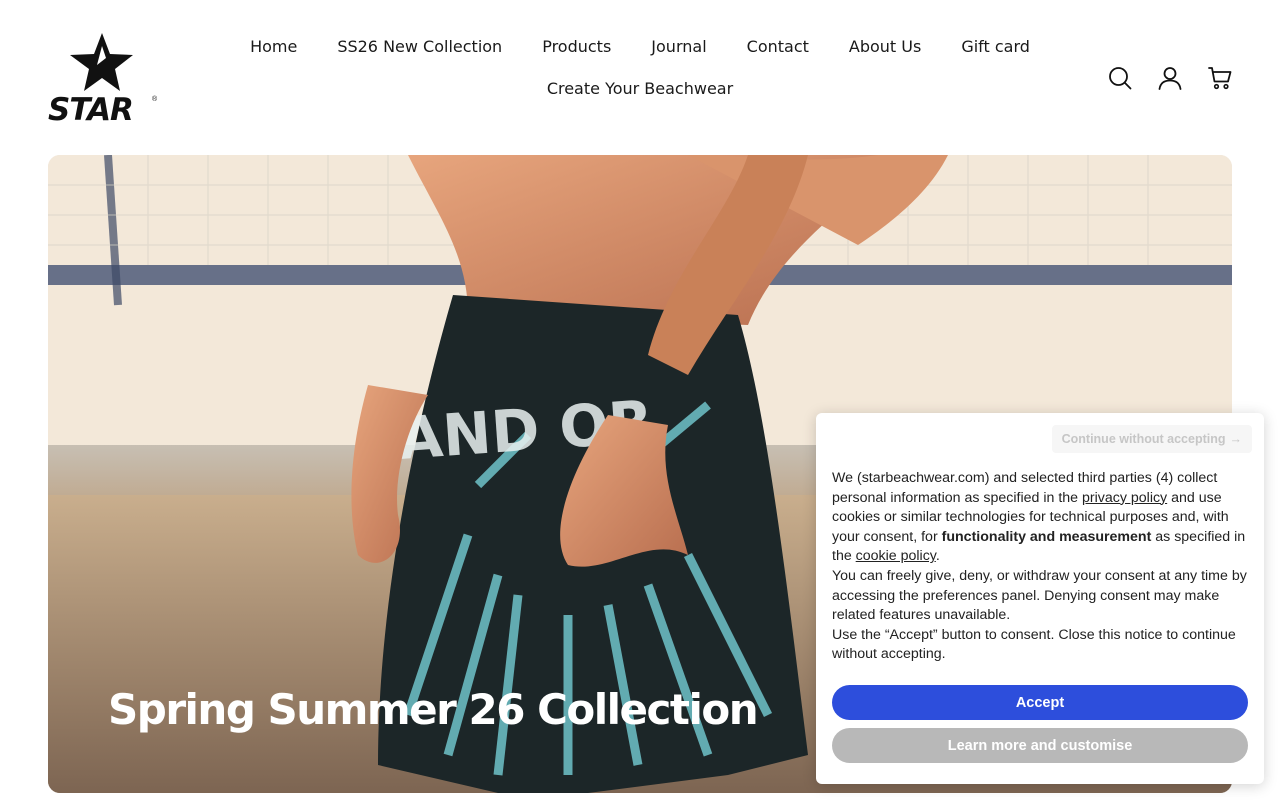 The width and height of the screenshot is (1280, 800). Describe the element at coordinates (1124, 498) in the screenshot. I see `privacy-policy-link: privacy policy` at that location.